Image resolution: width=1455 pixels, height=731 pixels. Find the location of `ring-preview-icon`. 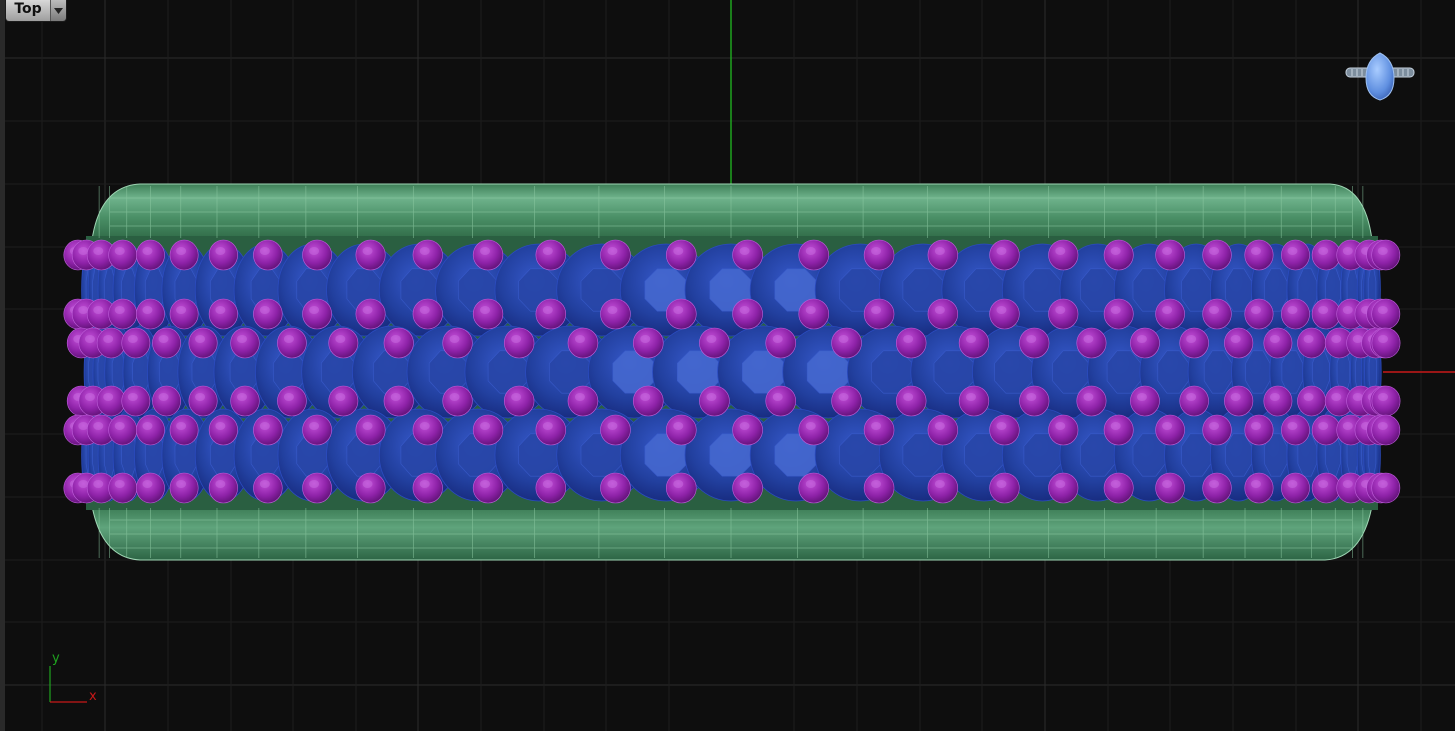

ring-preview-icon is located at coordinates (1380, 76).